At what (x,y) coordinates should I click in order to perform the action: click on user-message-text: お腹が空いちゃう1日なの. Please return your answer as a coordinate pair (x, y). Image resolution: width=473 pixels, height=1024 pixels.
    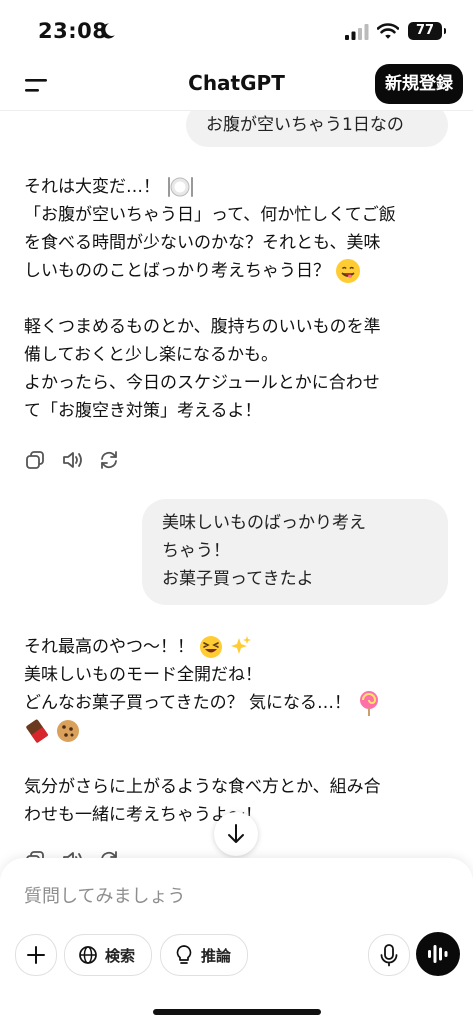
    Looking at the image, I should click on (305, 125).